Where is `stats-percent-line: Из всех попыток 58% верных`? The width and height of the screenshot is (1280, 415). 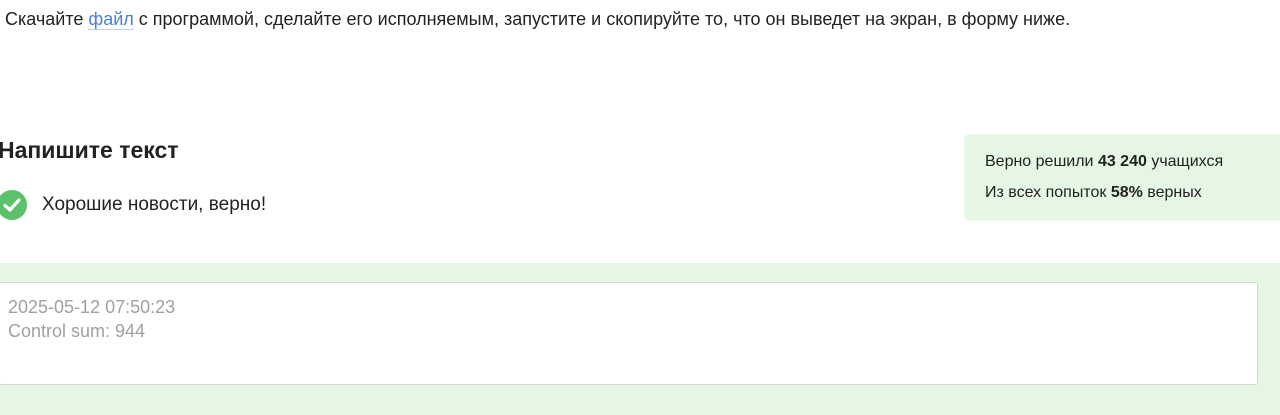
stats-percent-line: Из всех попыток 58% верных is located at coordinates (1132, 196).